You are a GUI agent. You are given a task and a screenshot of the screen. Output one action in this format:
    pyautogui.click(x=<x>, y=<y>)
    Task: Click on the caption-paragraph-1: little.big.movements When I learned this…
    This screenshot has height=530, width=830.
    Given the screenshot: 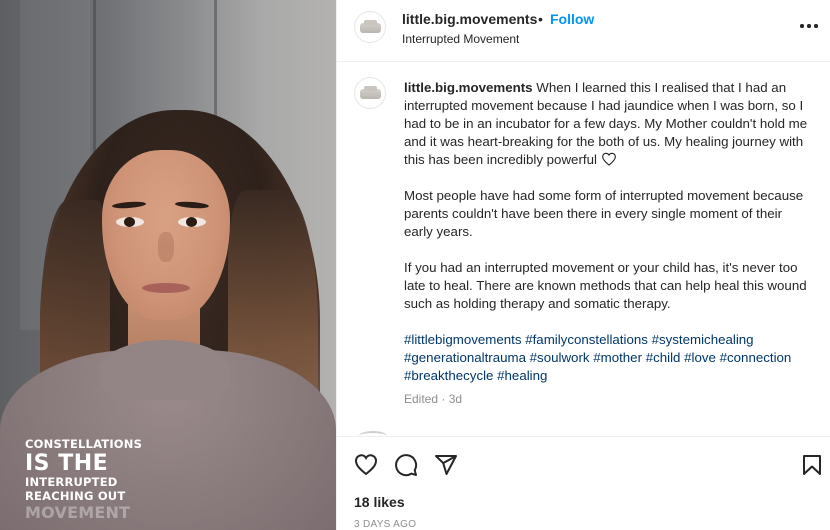 What is the action you would take?
    pyautogui.click(x=609, y=124)
    